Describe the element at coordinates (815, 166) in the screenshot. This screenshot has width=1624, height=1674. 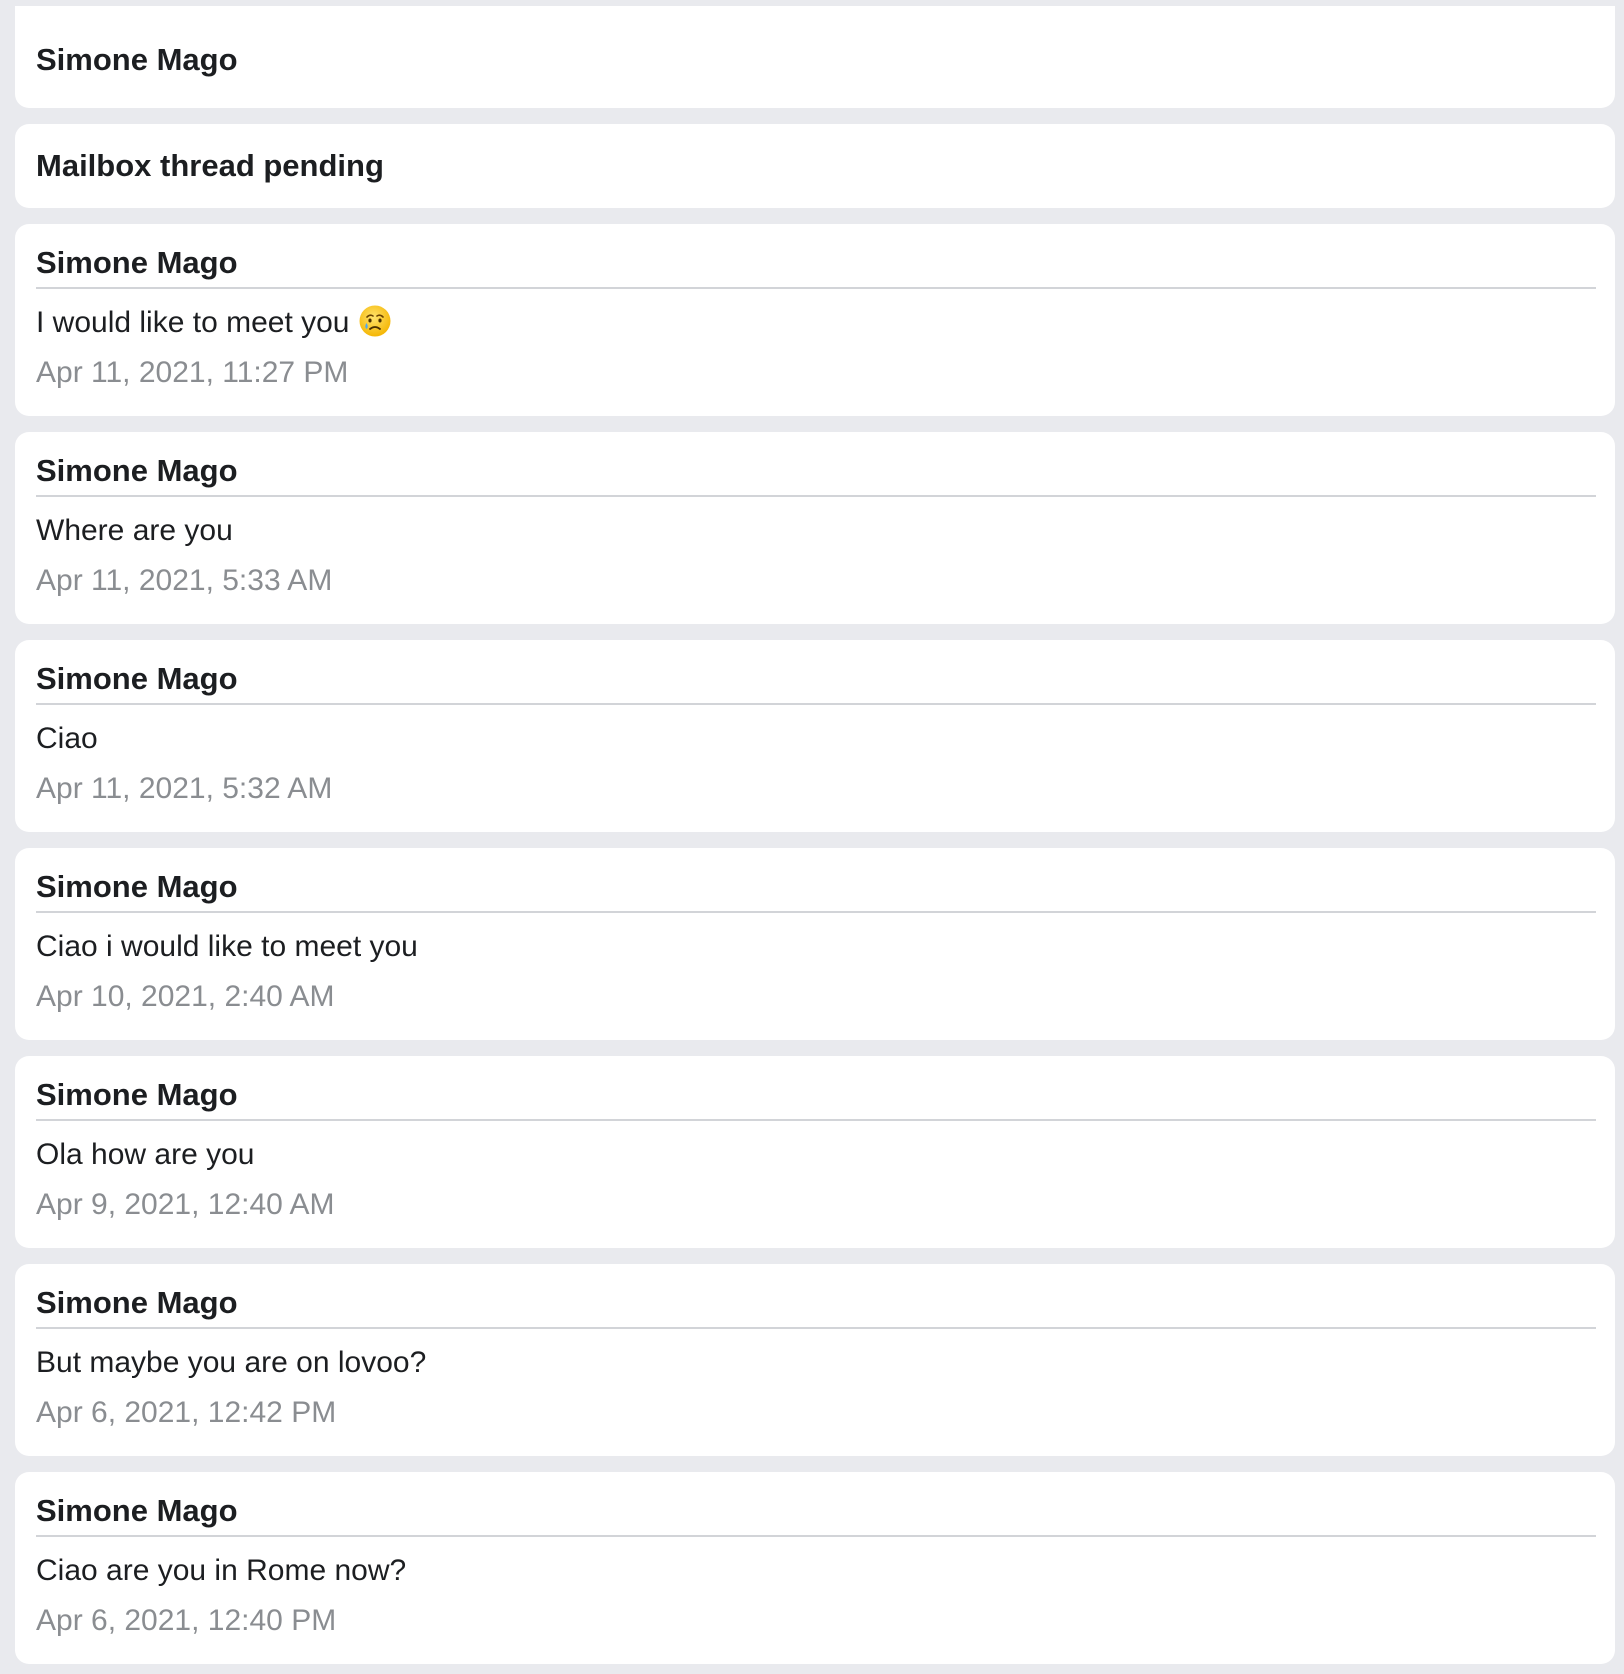
I see `thread-status-card: Mailbox thread pending` at that location.